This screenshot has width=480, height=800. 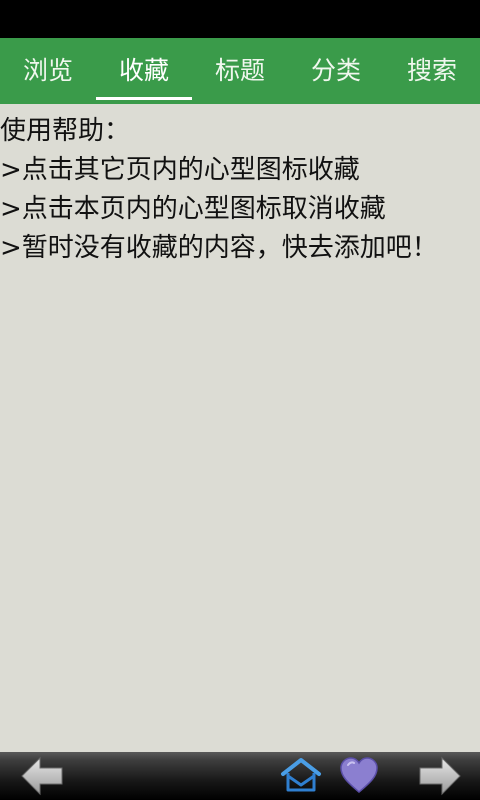 I want to click on tab-browse-label: 浏览, so click(x=47, y=70).